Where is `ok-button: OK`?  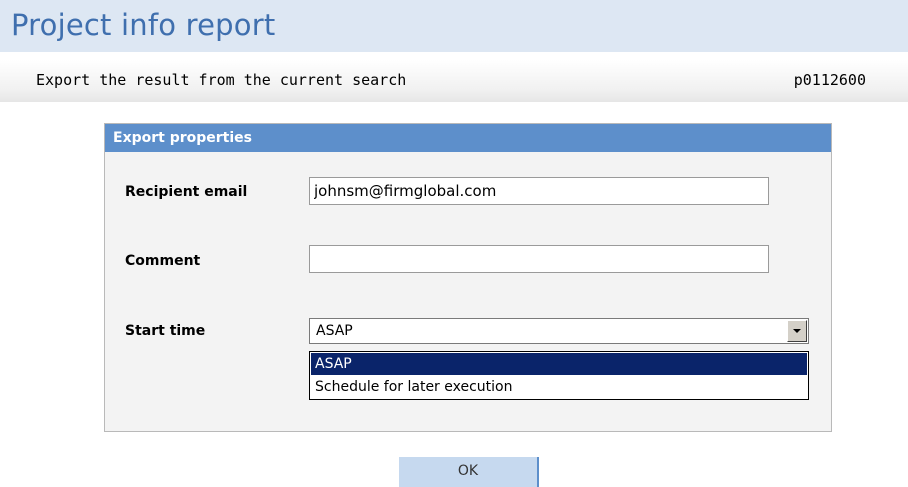 ok-button: OK is located at coordinates (469, 472).